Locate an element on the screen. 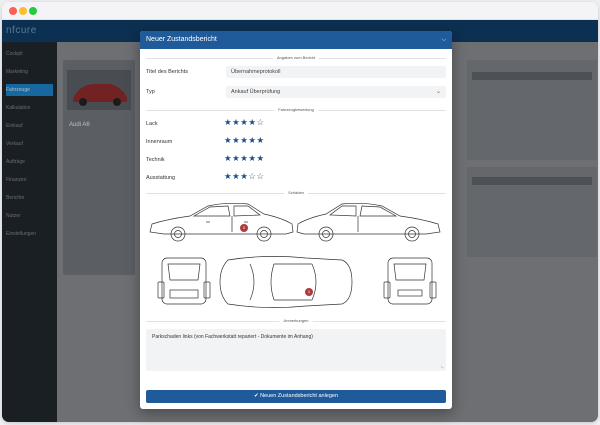 This screenshot has width=600, height=425. rating-label: Lack is located at coordinates (152, 124).